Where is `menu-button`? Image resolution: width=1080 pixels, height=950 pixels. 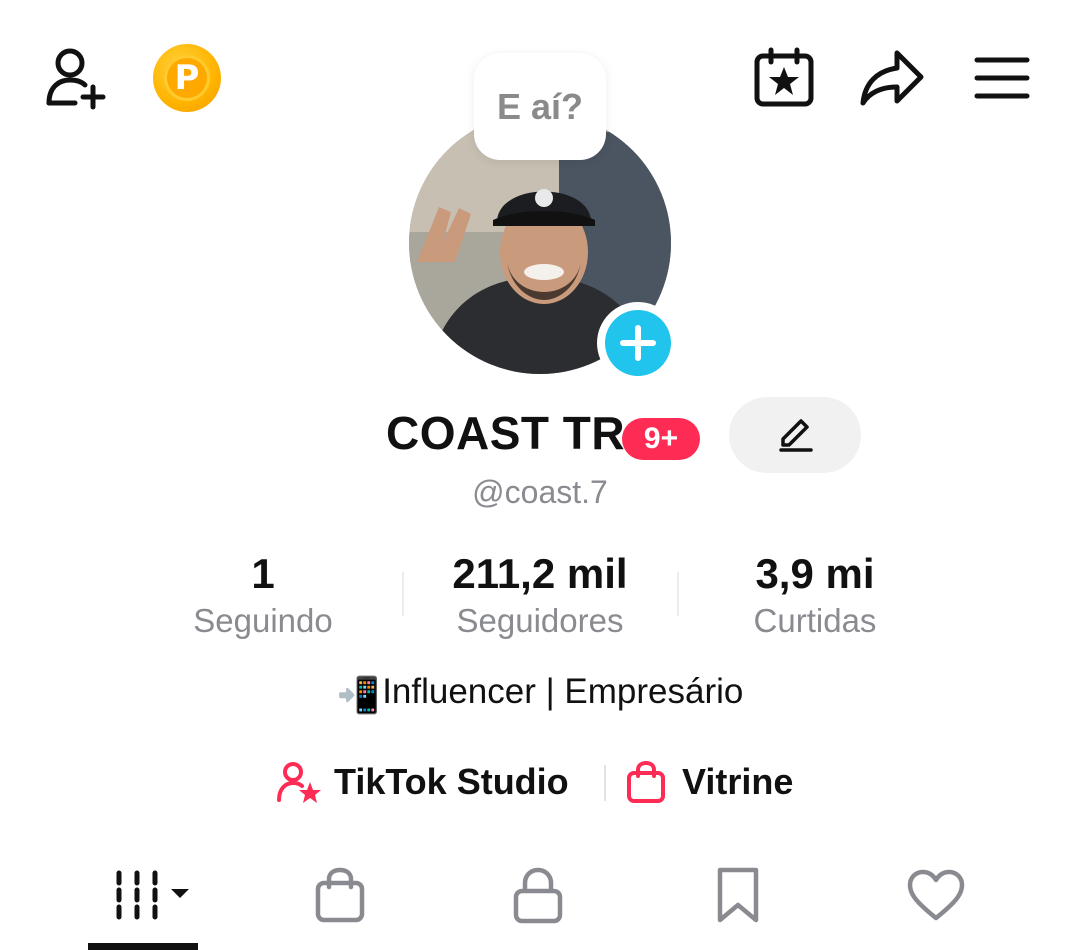 menu-button is located at coordinates (1002, 78).